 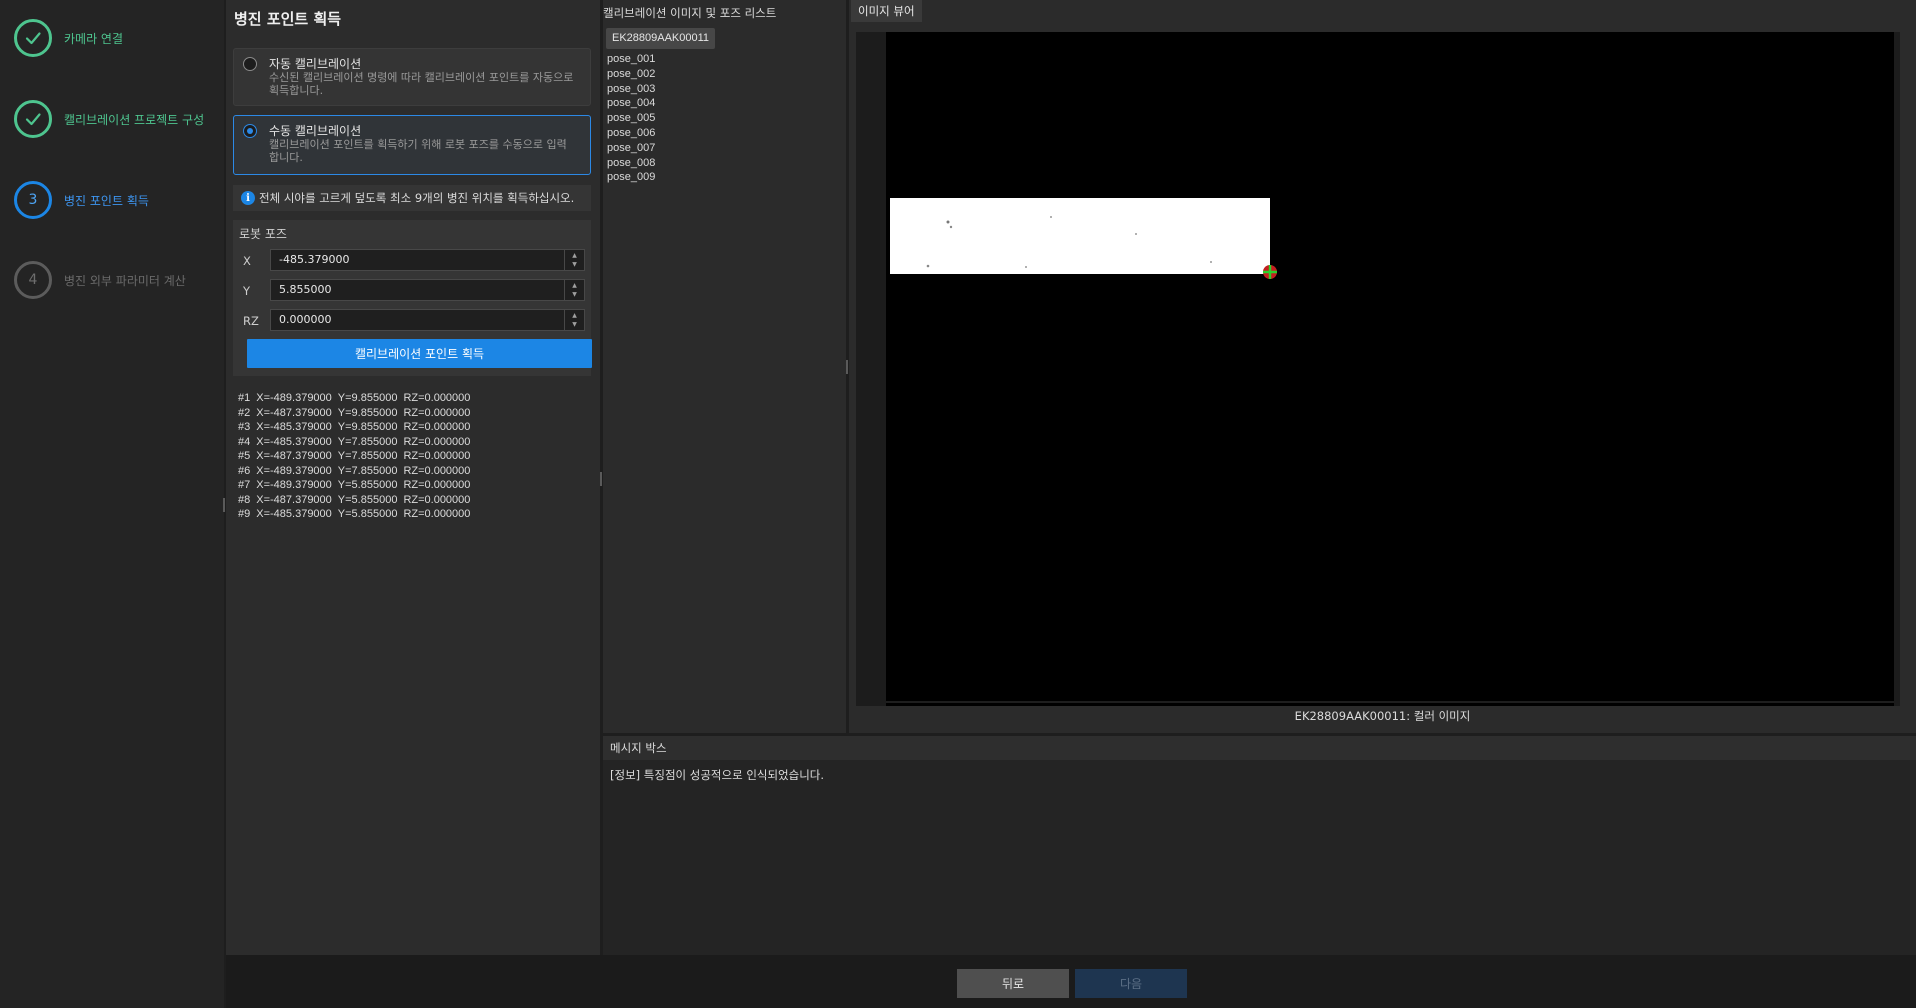 I want to click on info-icon: i, so click(x=248, y=198).